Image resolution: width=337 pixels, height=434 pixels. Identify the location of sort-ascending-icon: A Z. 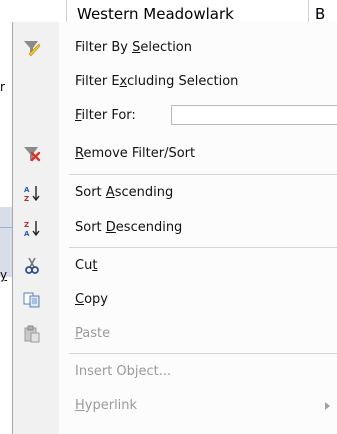
(32, 193).